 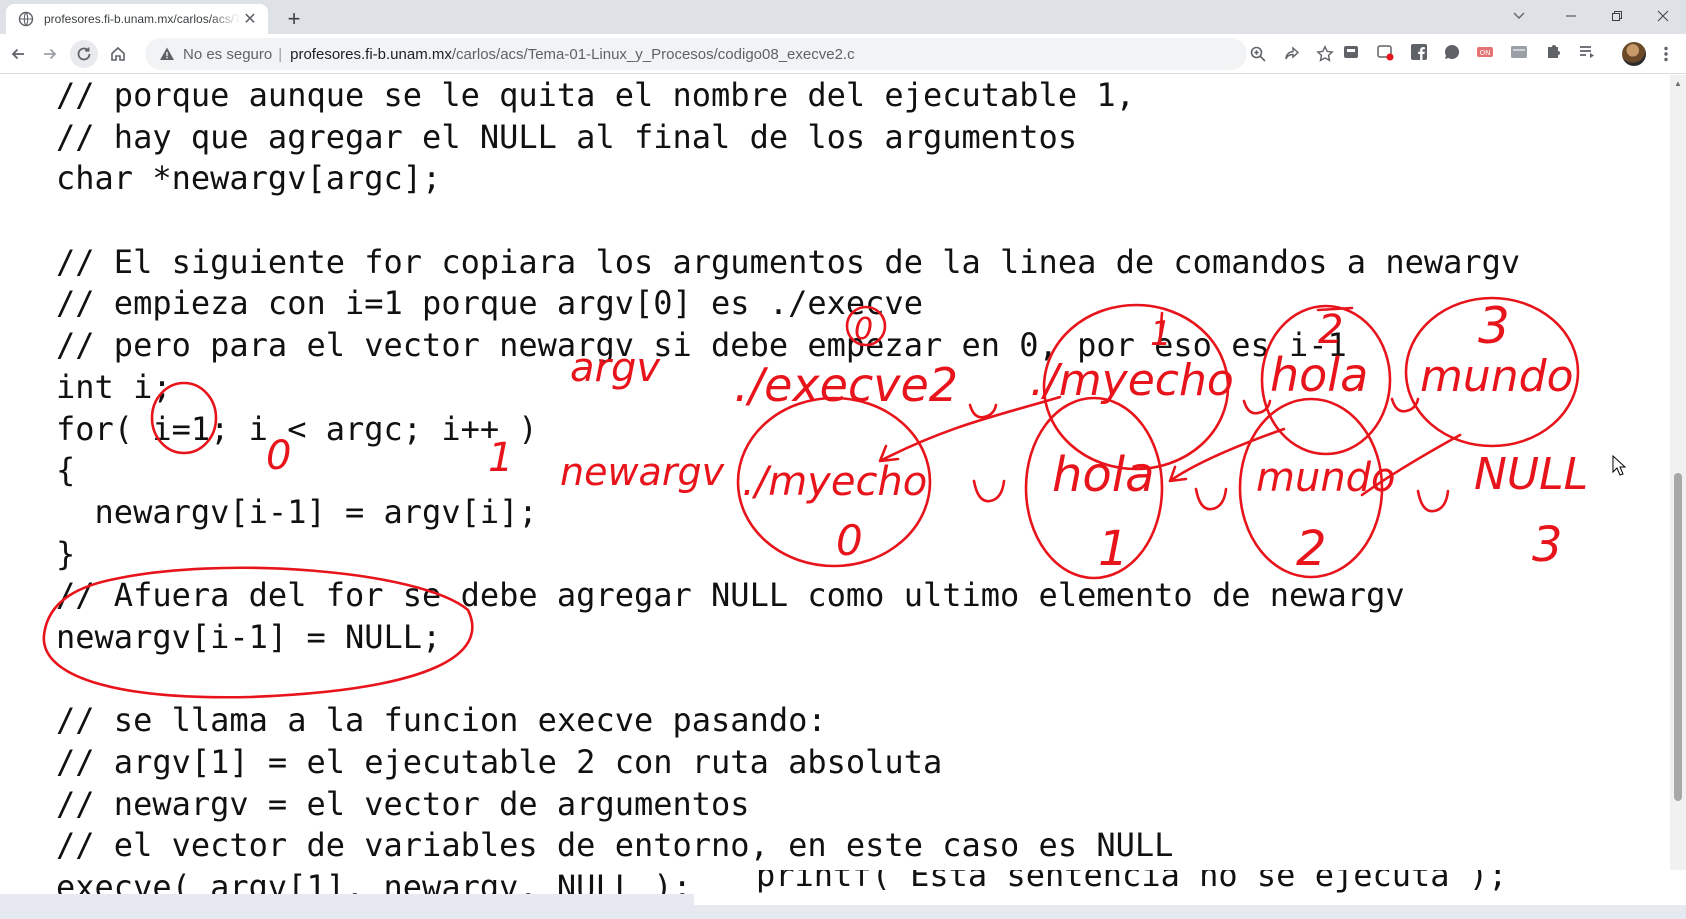 What do you see at coordinates (441, 720) in the screenshot?
I see `code-line: // se llama a la funcion execve pasando:` at bounding box center [441, 720].